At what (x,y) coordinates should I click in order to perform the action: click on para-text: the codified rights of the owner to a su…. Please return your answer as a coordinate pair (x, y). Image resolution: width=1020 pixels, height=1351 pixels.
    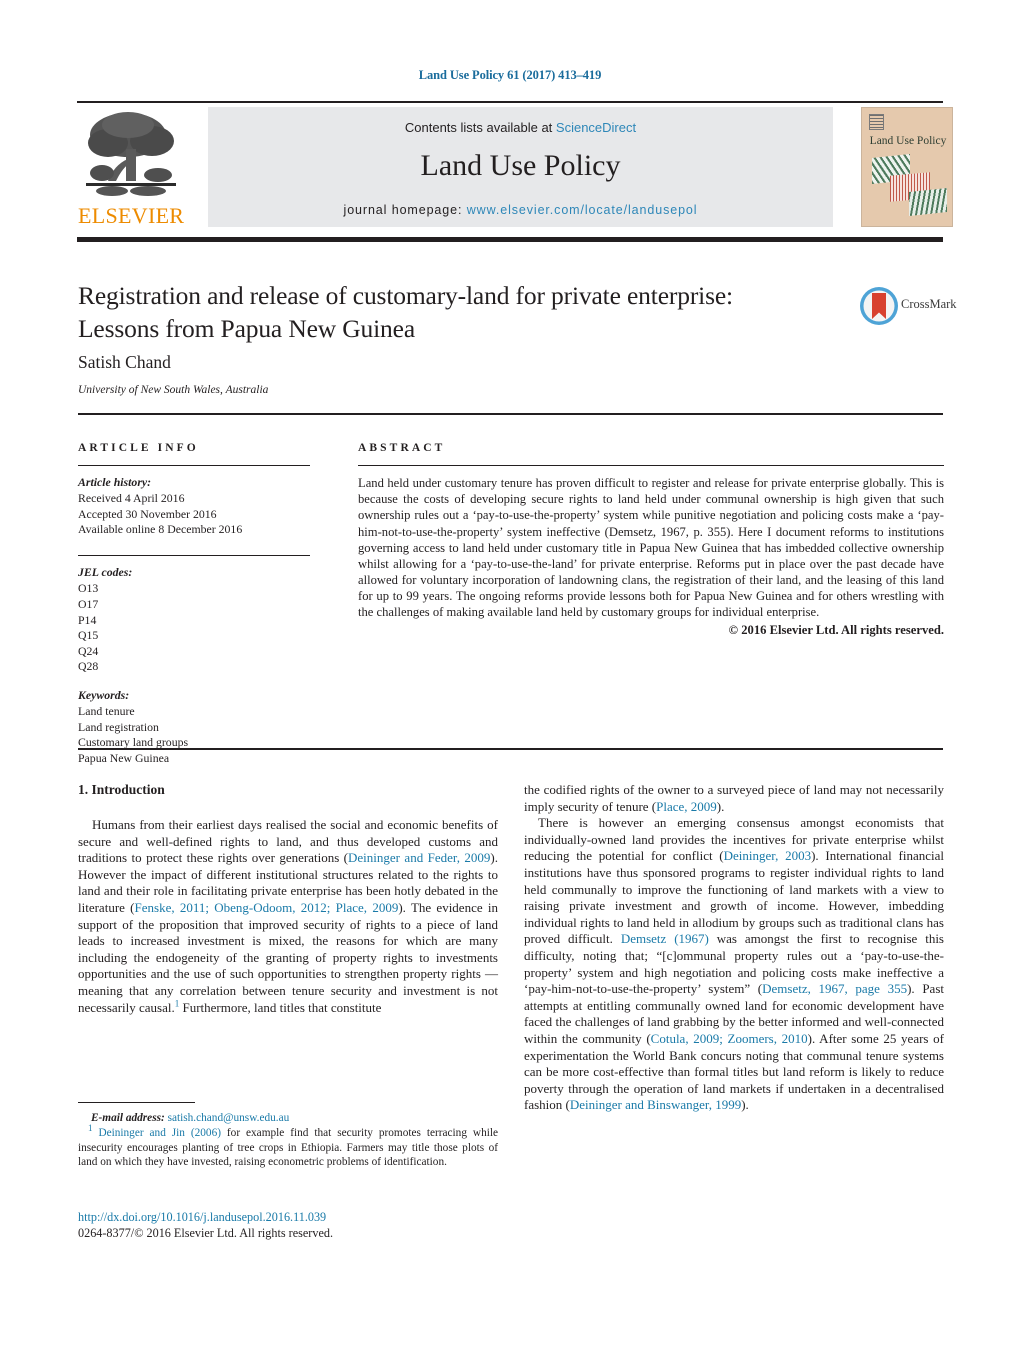
    Looking at the image, I should click on (734, 798).